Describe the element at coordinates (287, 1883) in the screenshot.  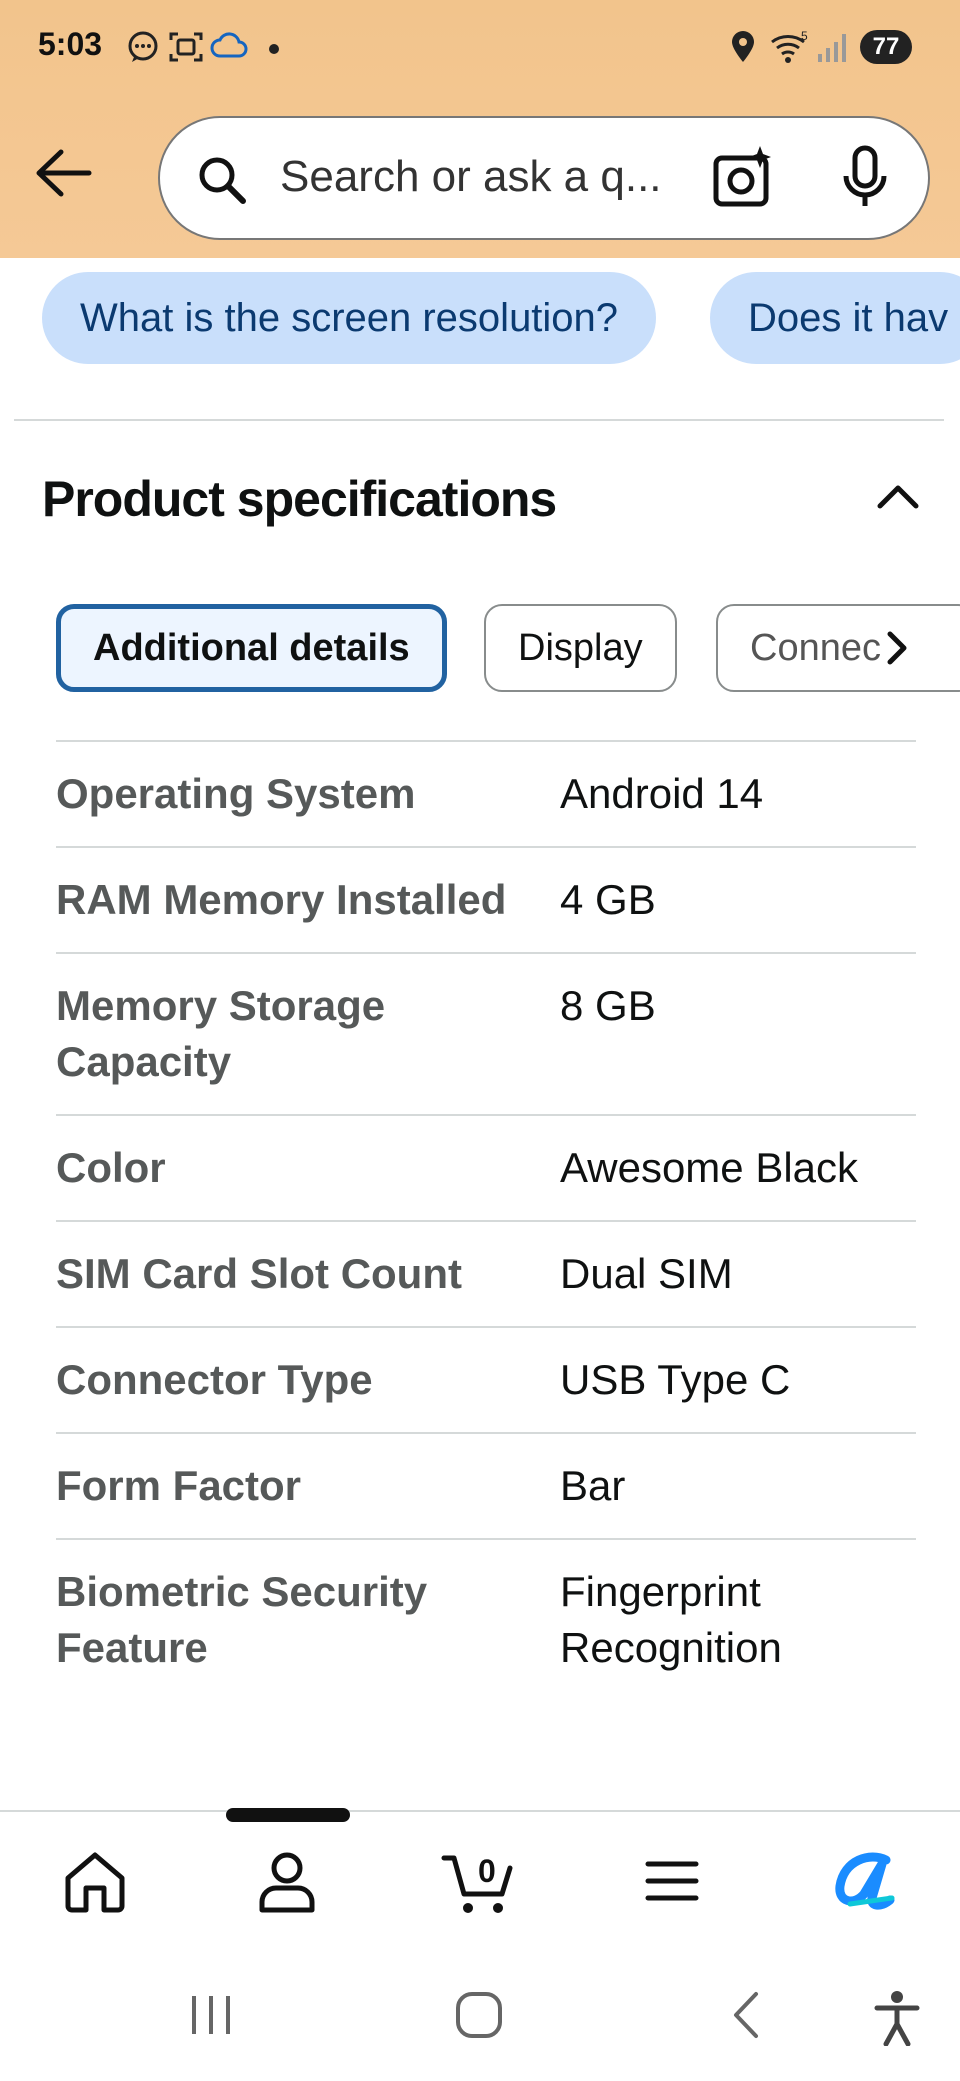
I see `account-icon` at that location.